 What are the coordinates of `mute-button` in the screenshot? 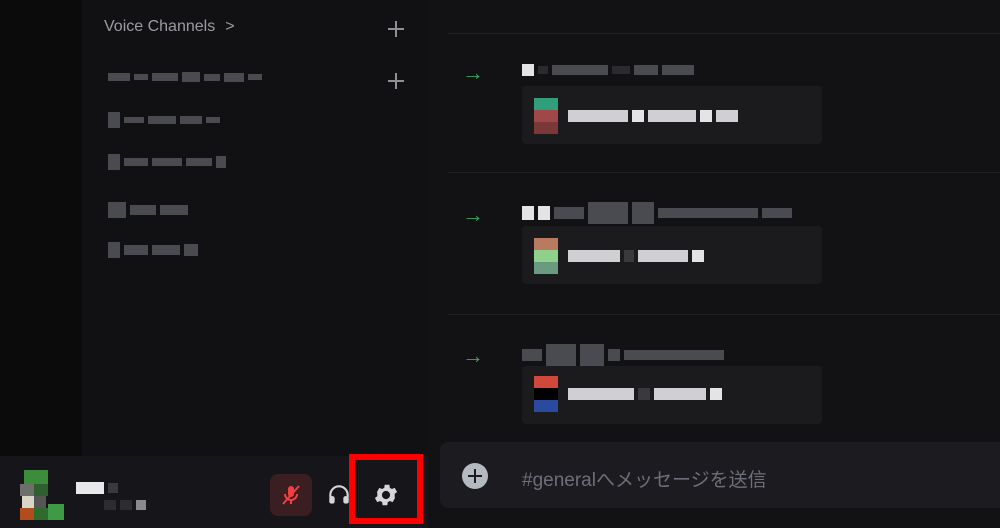 It's located at (291, 495).